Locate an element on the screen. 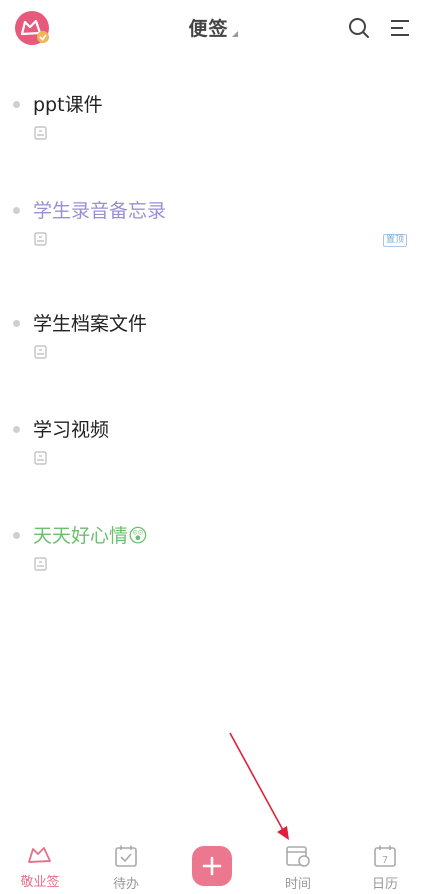 Image resolution: width=426 pixels, height=894 pixels. tab-label: 时间 is located at coordinates (297, 884).